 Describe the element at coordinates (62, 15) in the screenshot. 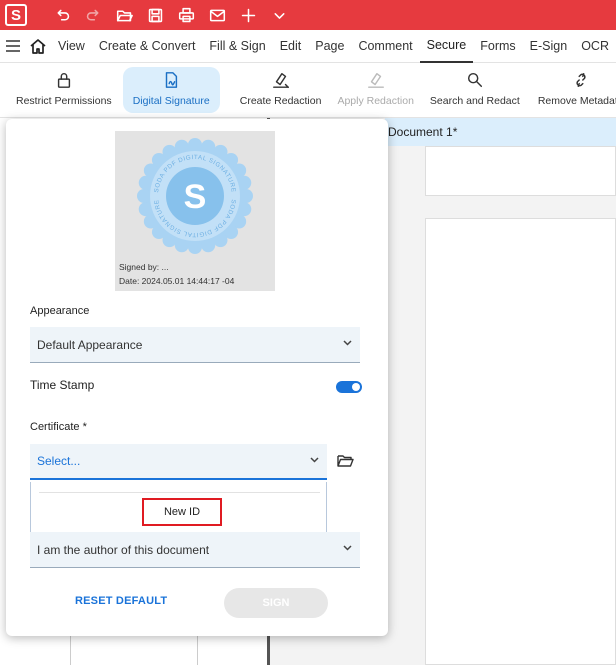

I see `undo-icon` at that location.